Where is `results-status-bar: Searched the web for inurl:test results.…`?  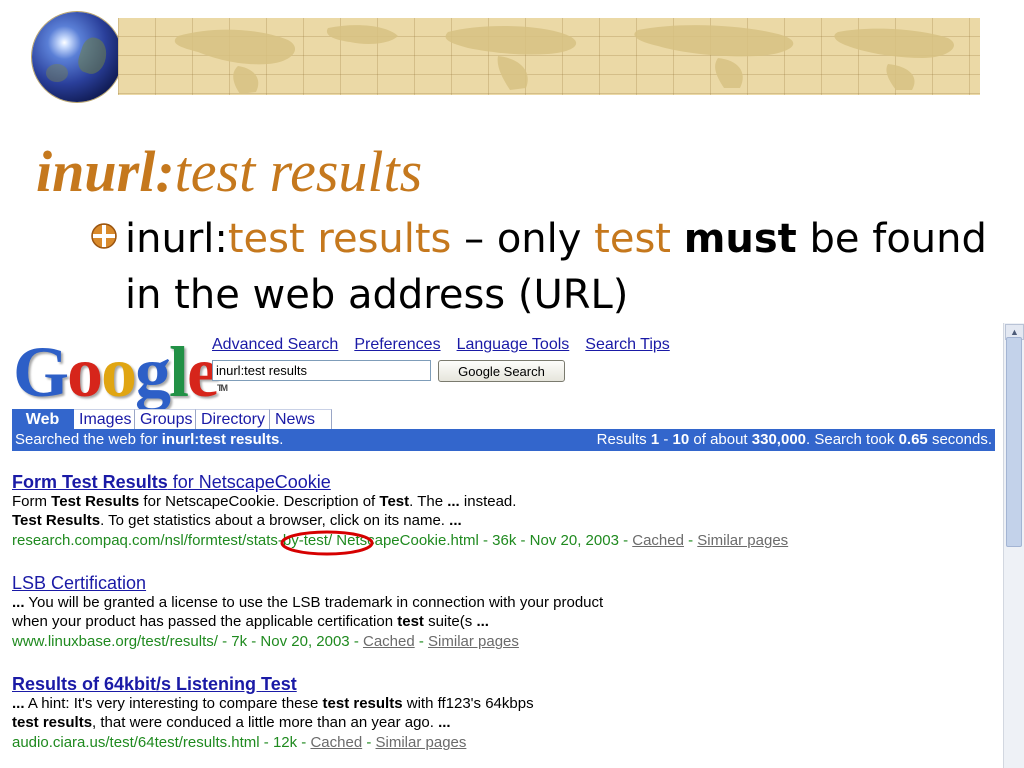
results-status-bar: Searched the web for inurl:test results.… is located at coordinates (503, 440).